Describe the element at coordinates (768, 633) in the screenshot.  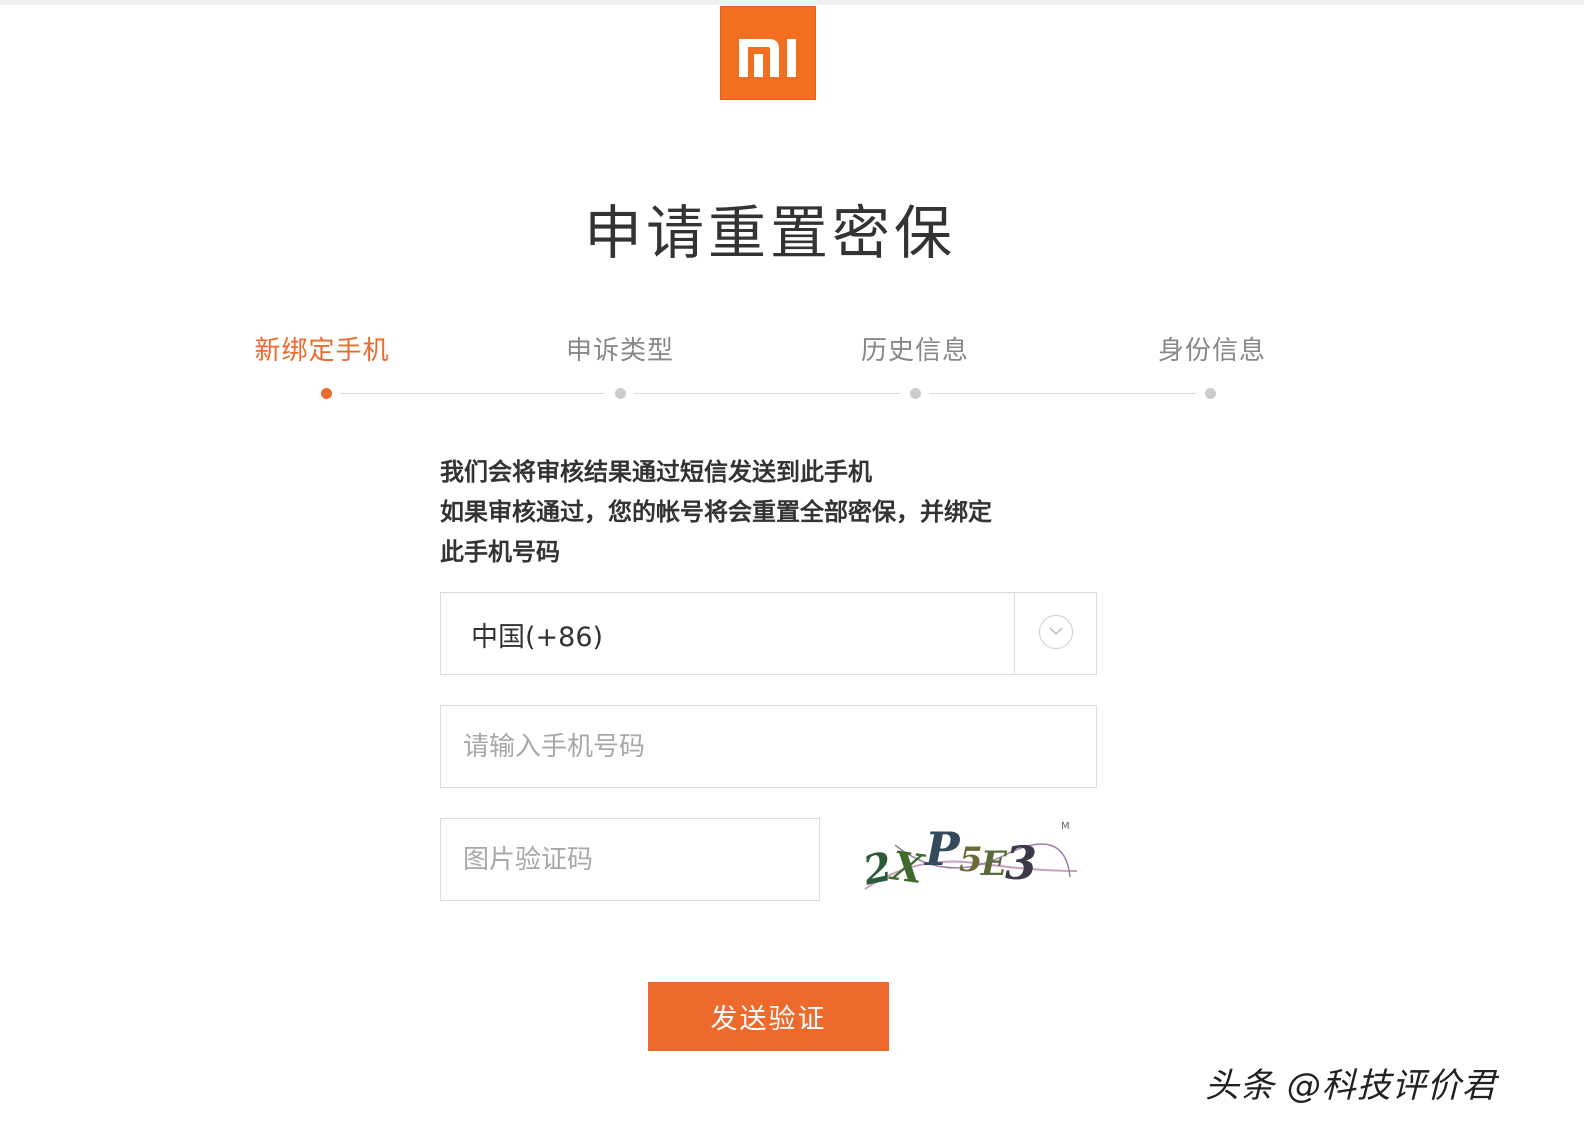
I see `country-select: 中国(+86)` at that location.